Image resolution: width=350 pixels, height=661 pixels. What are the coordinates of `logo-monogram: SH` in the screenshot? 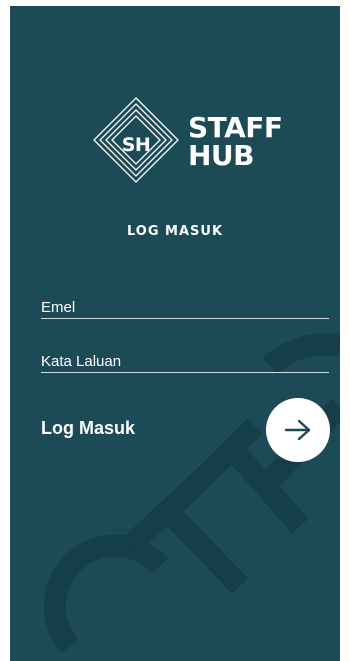 It's located at (136, 145).